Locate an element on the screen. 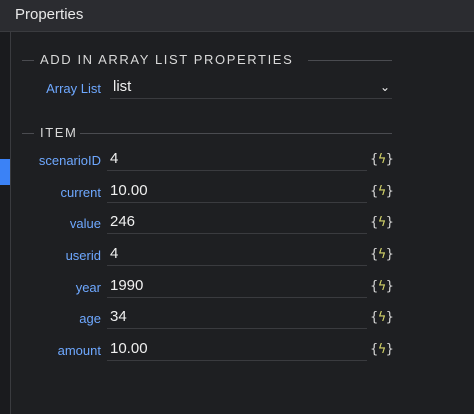 Image resolution: width=474 pixels, height=414 pixels. property-input: 1990 is located at coordinates (237, 287).